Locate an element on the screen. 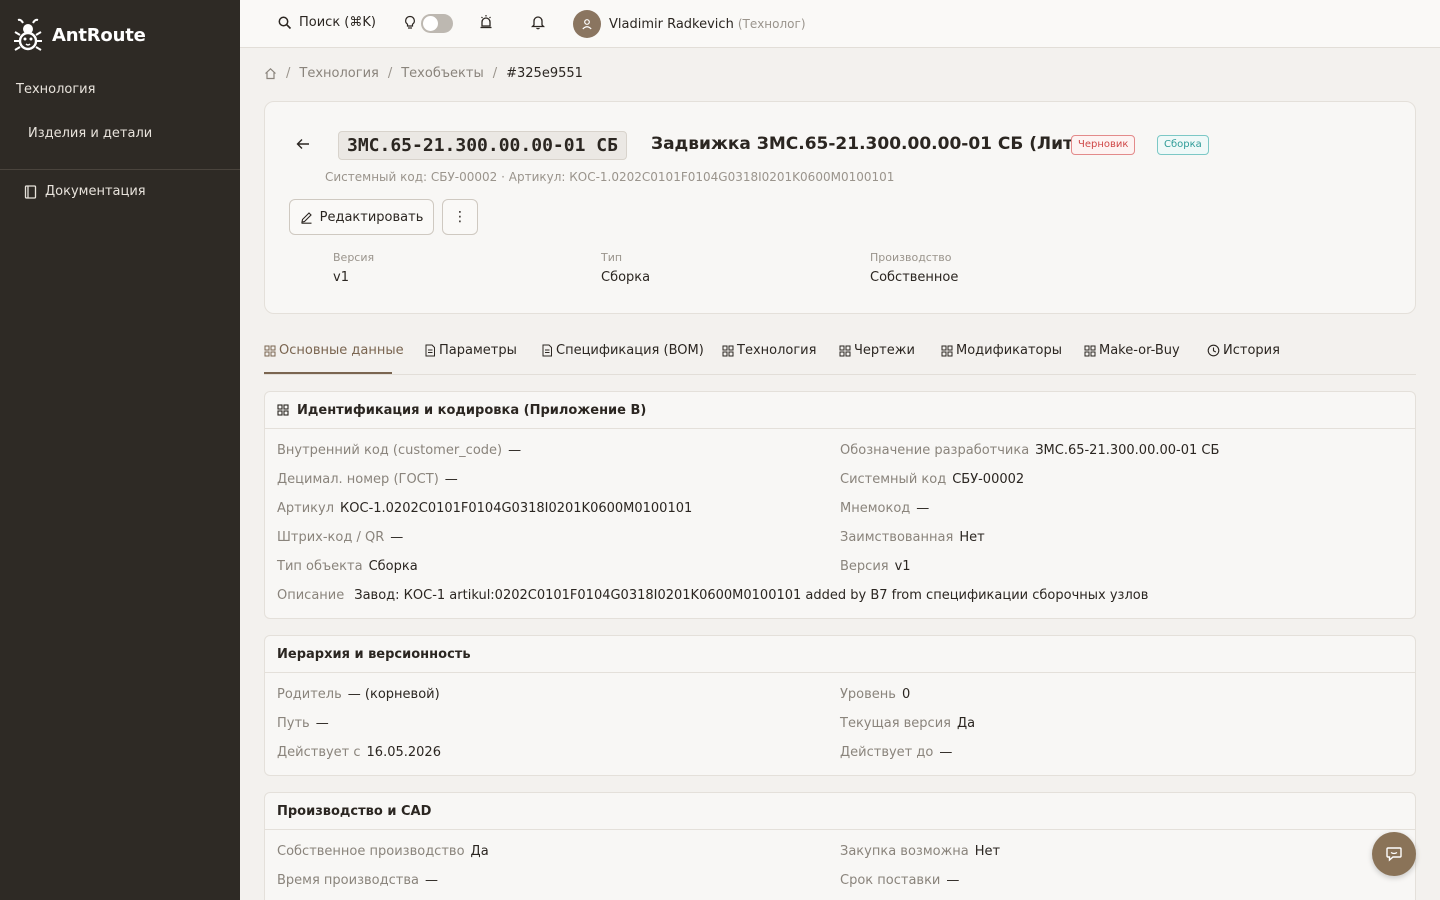 The image size is (1440, 900). field-value: ЗМС.65-21.300.00.00-01 СБ is located at coordinates (1127, 450).